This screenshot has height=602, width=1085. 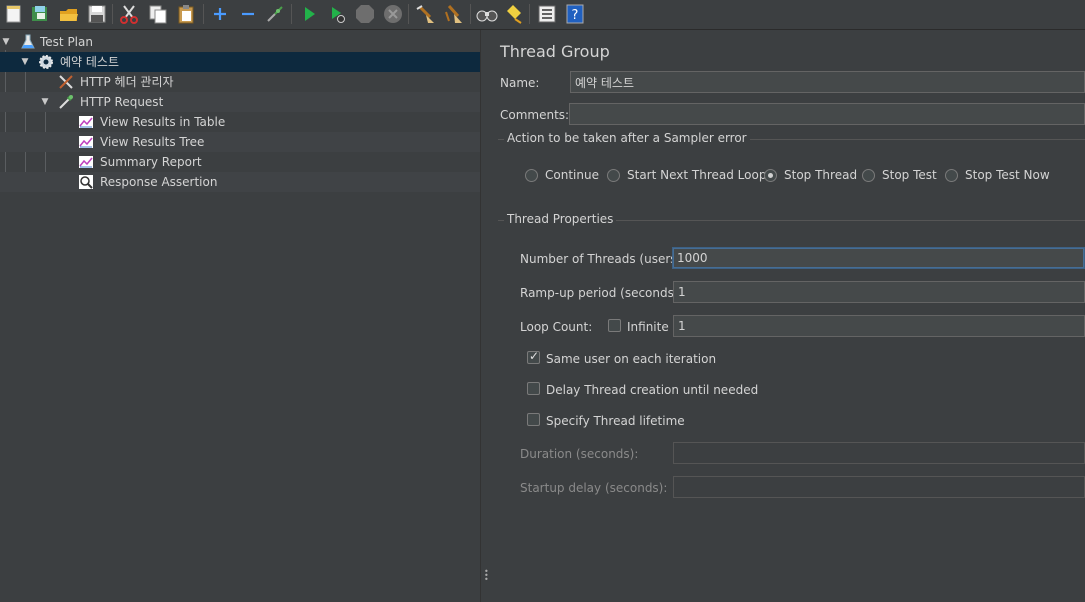 I want to click on infinite-checkbox, so click(x=614, y=325).